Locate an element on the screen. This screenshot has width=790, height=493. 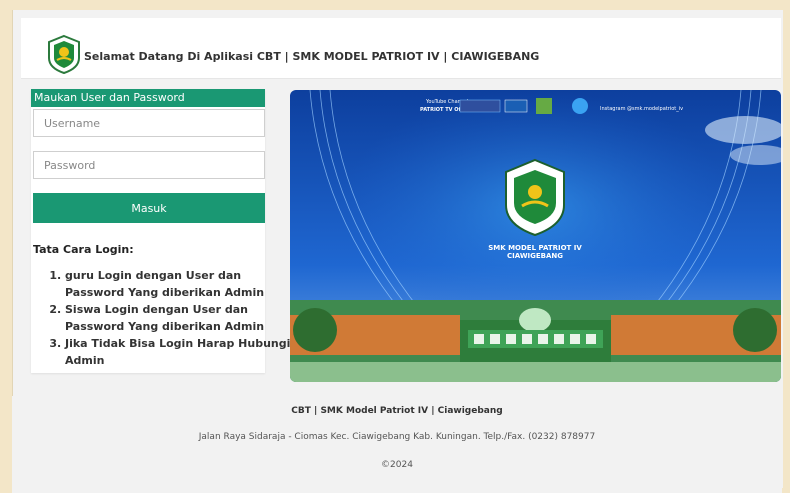
footer-title: CBT | SMK Model Patriot IV | Ciawigebang is located at coordinates (397, 411).